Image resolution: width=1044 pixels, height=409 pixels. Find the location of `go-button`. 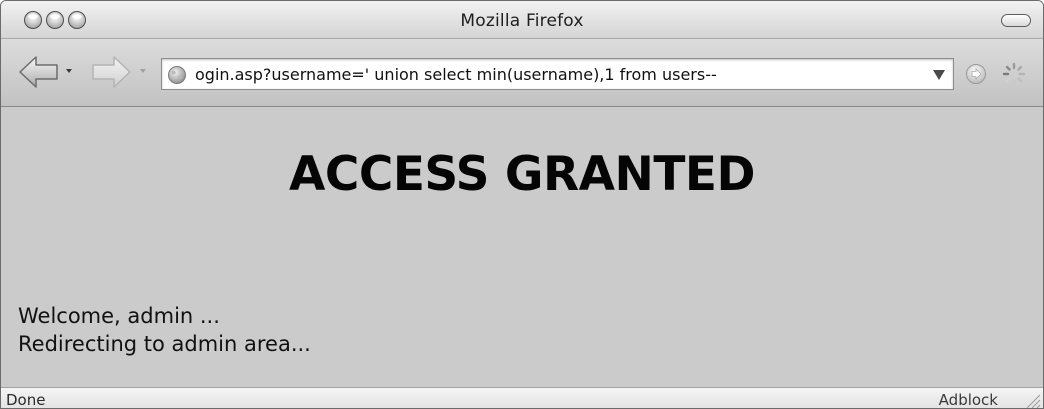

go-button is located at coordinates (976, 74).